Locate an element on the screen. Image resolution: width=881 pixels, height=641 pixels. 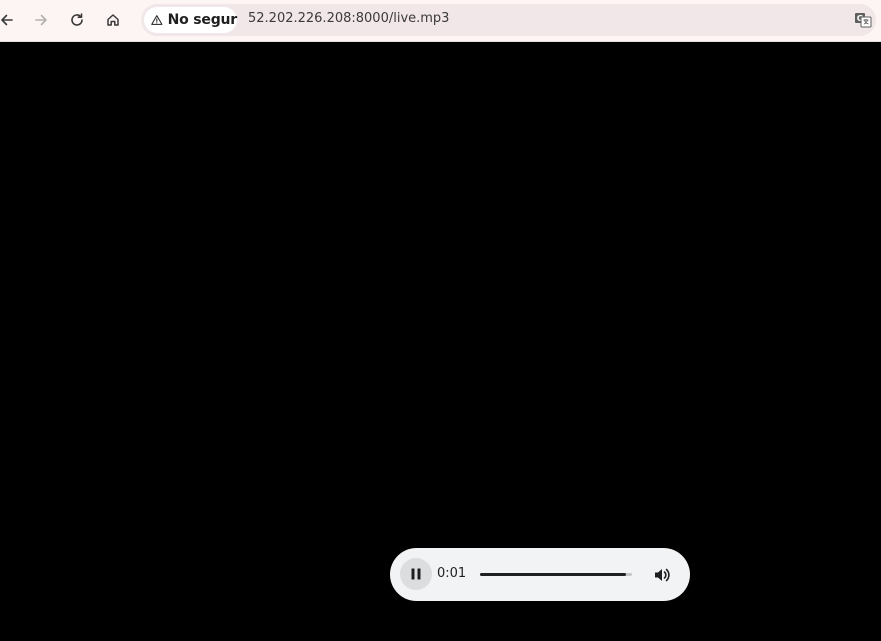
reload-button is located at coordinates (77, 20).